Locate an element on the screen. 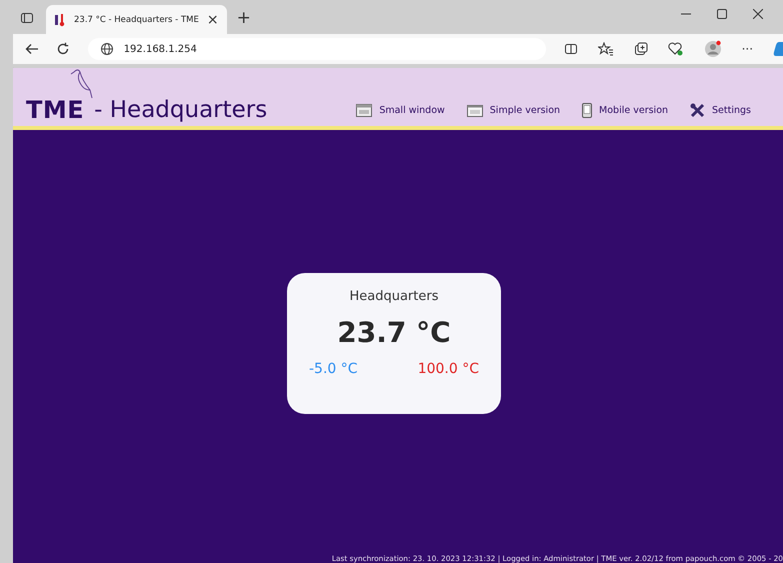 This screenshot has height=563, width=783. phone-icon is located at coordinates (587, 110).